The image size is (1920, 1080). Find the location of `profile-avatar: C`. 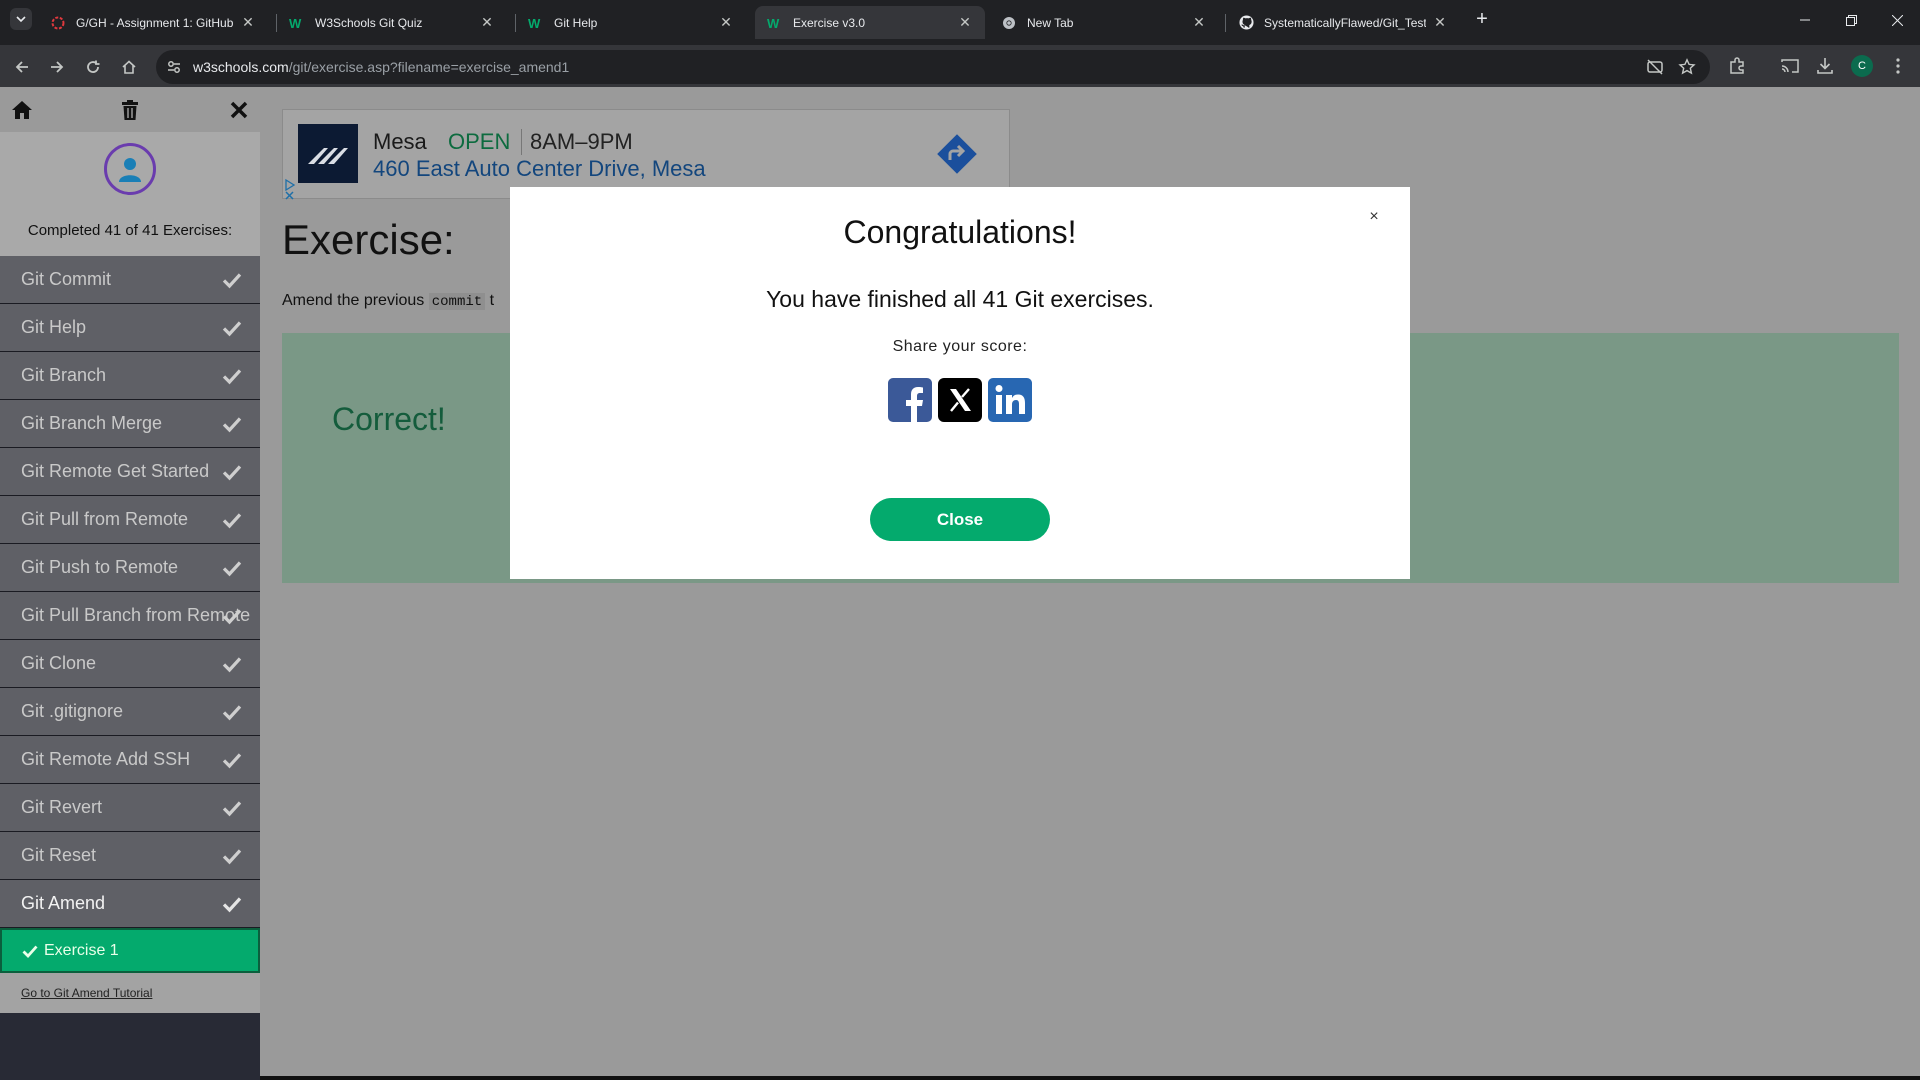

profile-avatar: C is located at coordinates (1862, 66).